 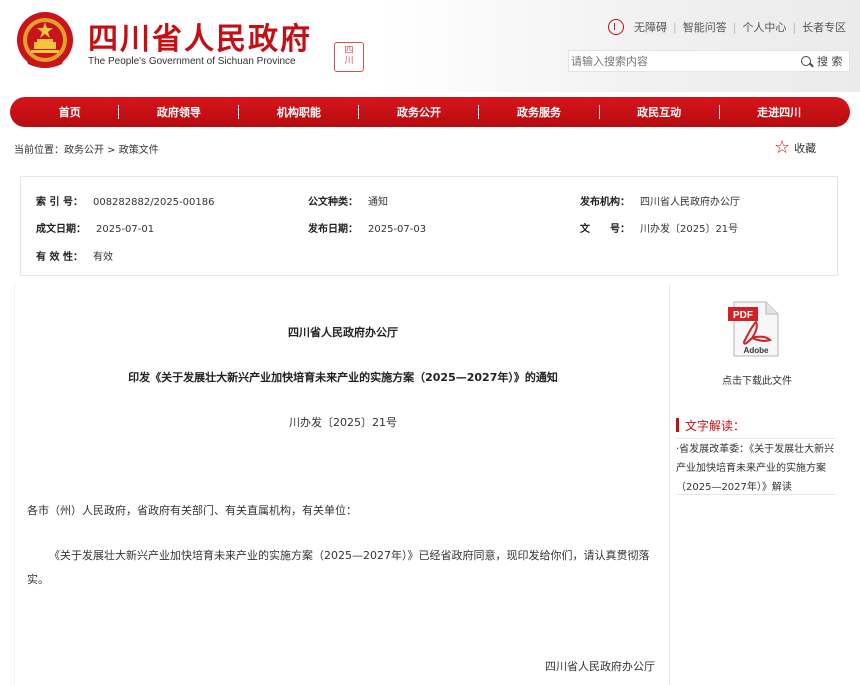 I want to click on meta-doc-type: 公文种类： 通知, so click(x=348, y=202).